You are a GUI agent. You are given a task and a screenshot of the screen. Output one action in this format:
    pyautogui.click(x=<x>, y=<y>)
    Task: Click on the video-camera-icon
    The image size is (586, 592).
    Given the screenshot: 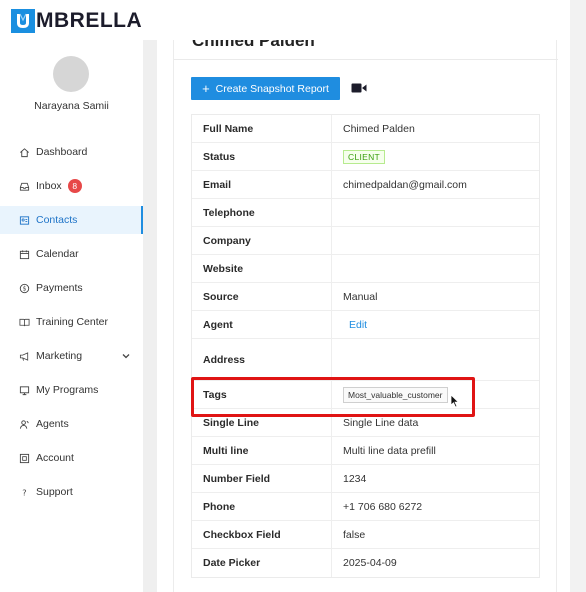 What is the action you would take?
    pyautogui.click(x=359, y=88)
    